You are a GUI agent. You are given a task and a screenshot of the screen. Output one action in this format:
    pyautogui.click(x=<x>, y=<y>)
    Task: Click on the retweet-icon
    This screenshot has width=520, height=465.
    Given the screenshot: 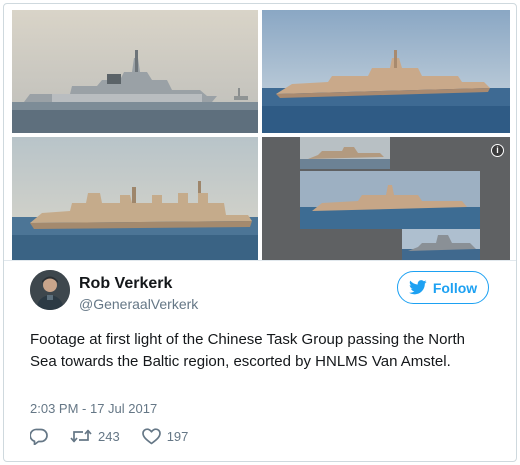 What is the action you would take?
    pyautogui.click(x=81, y=436)
    